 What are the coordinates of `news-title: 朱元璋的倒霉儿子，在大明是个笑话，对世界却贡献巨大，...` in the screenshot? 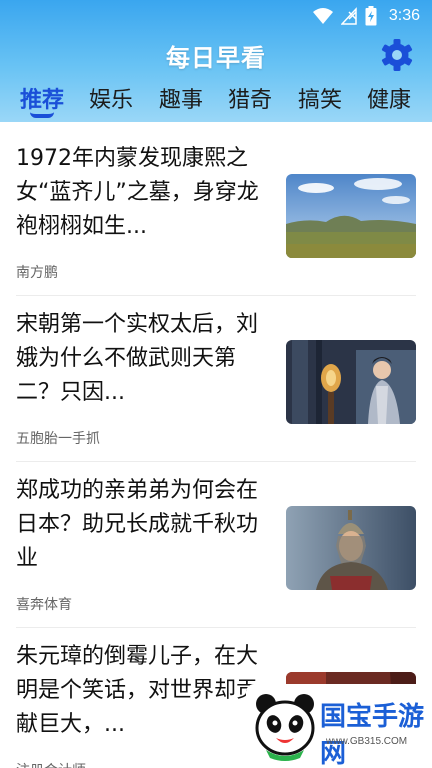 It's located at (137, 690).